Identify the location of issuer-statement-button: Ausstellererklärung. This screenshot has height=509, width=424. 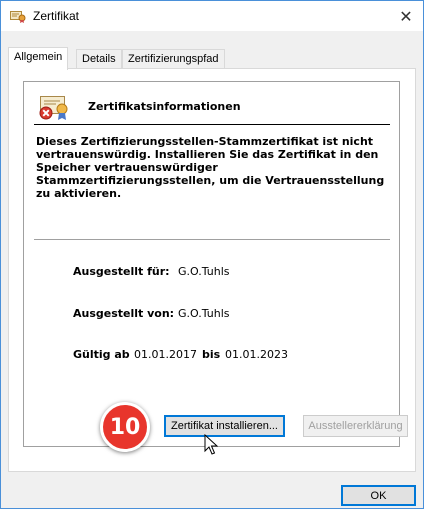
(355, 426).